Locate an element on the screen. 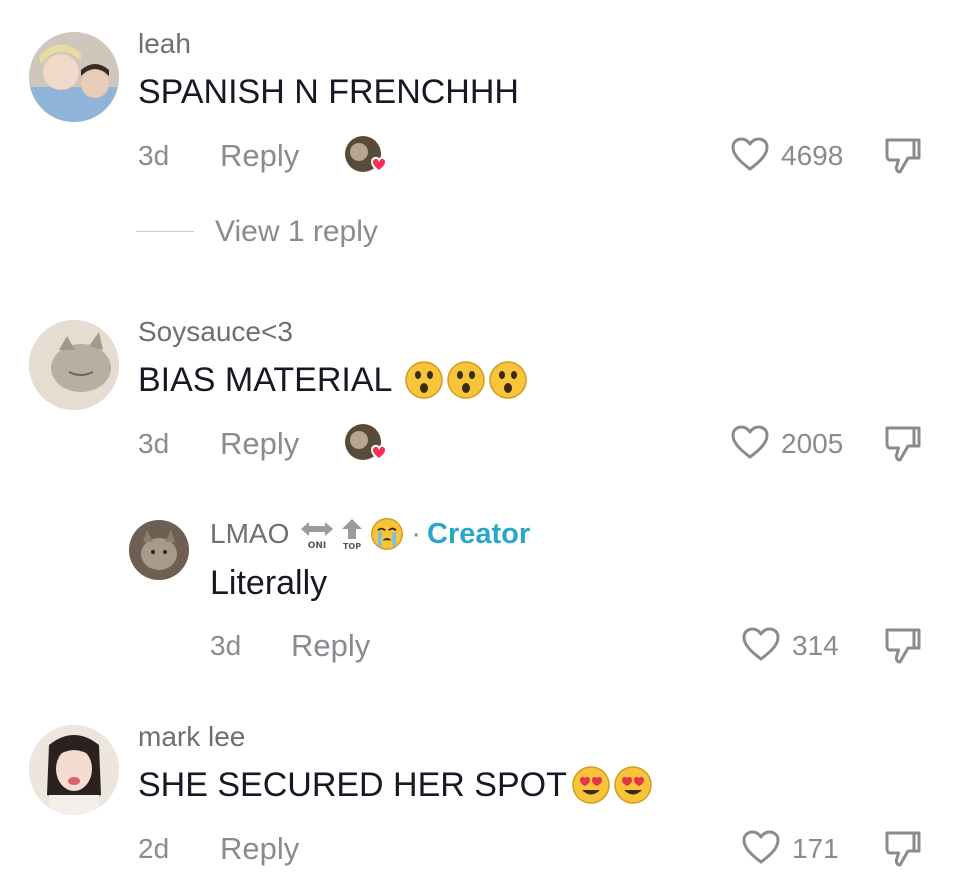  crying-emoji is located at coordinates (387, 534).